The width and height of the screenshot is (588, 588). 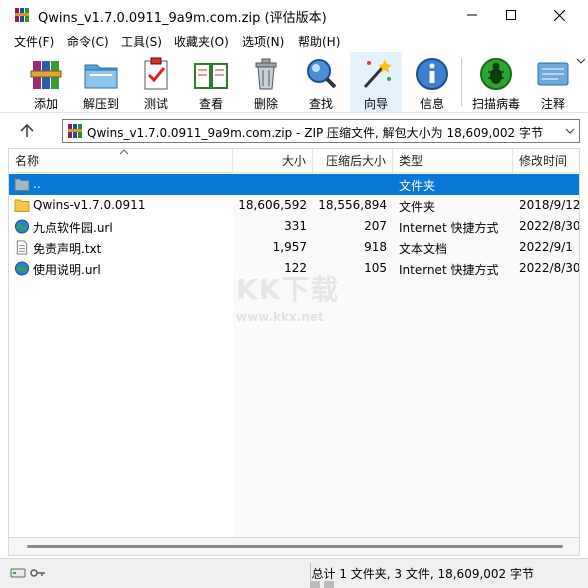 What do you see at coordinates (27, 131) in the screenshot?
I see `up-arrow-icon` at bounding box center [27, 131].